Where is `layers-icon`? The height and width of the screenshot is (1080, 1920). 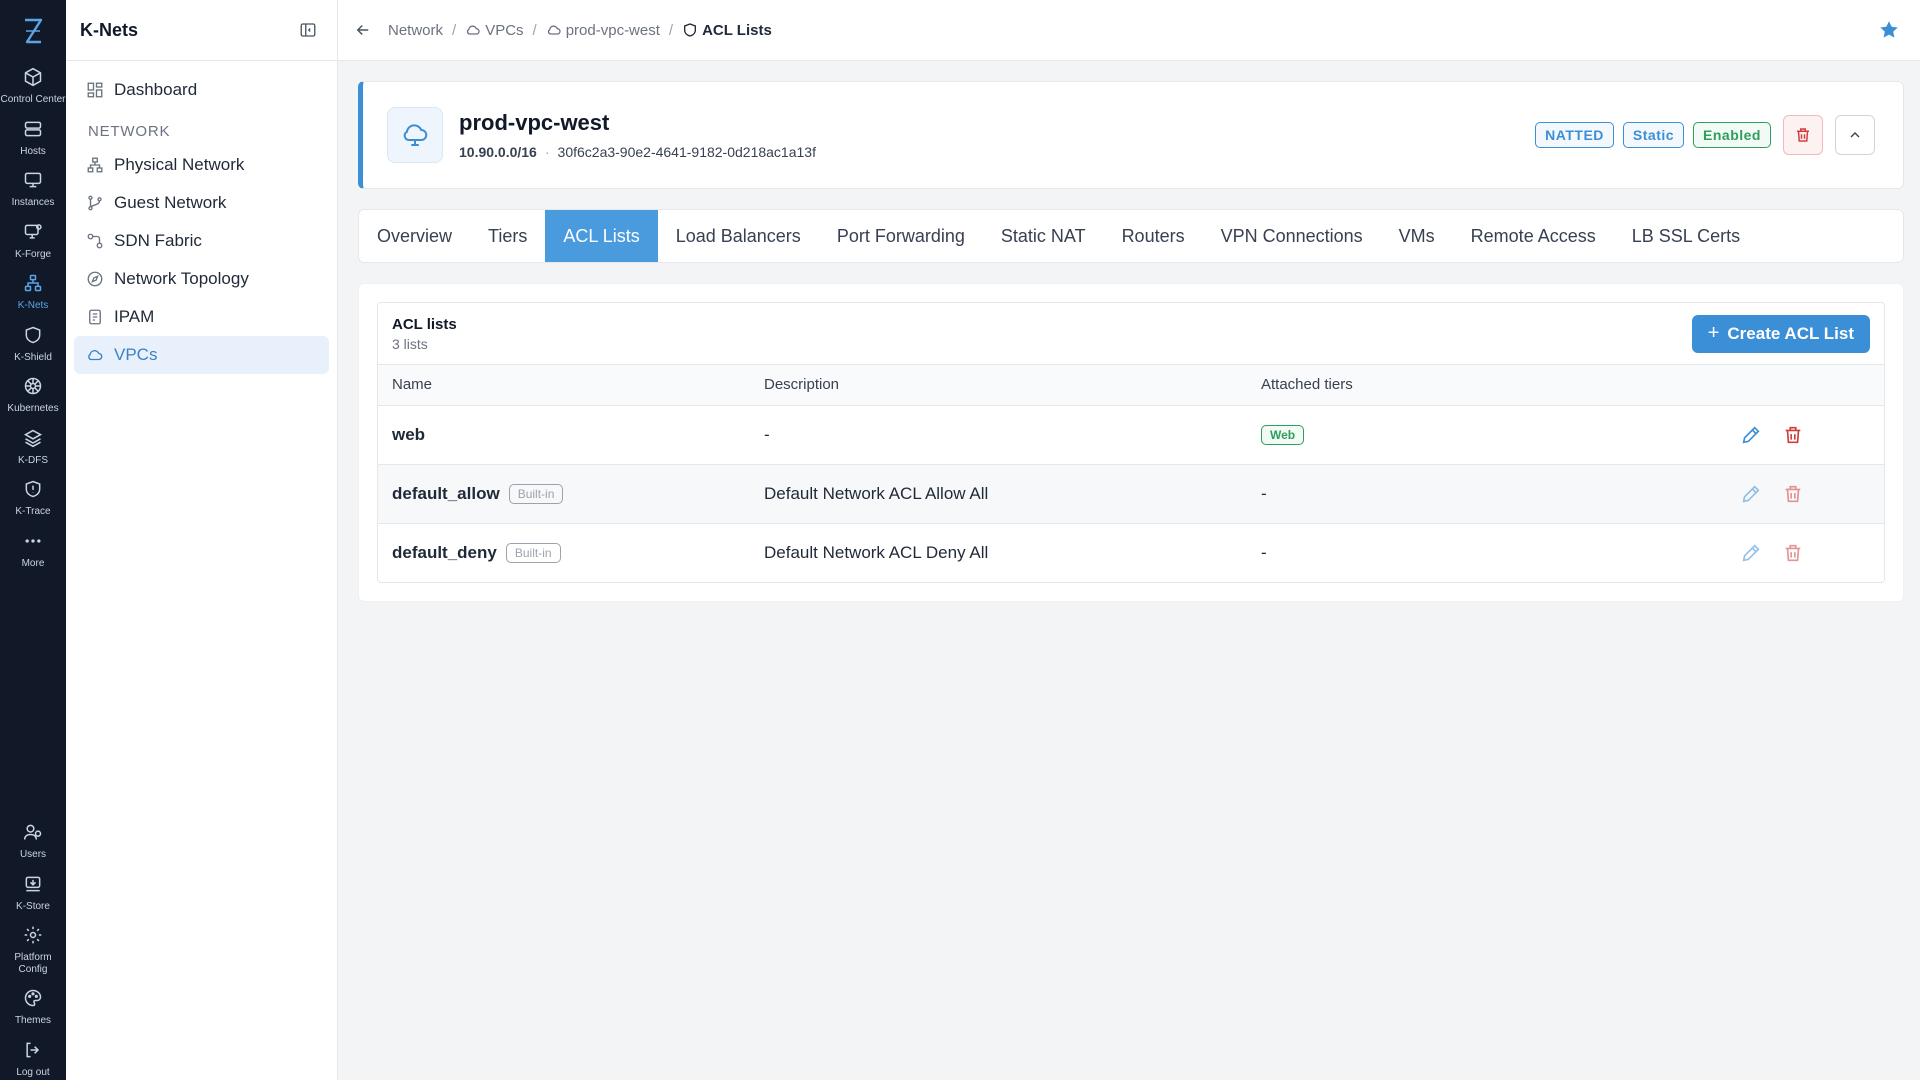 layers-icon is located at coordinates (33, 438).